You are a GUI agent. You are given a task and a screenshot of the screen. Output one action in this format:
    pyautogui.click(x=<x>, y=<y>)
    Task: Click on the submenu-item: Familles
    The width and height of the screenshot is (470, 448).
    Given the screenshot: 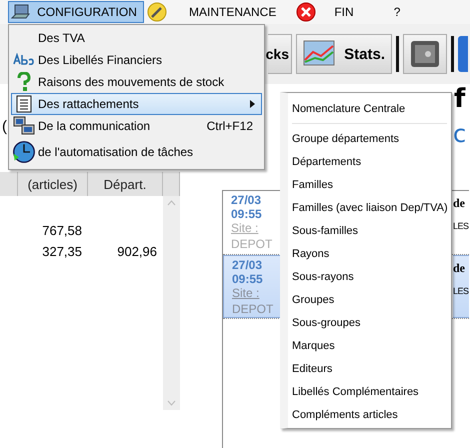 What is the action you would take?
    pyautogui.click(x=369, y=184)
    